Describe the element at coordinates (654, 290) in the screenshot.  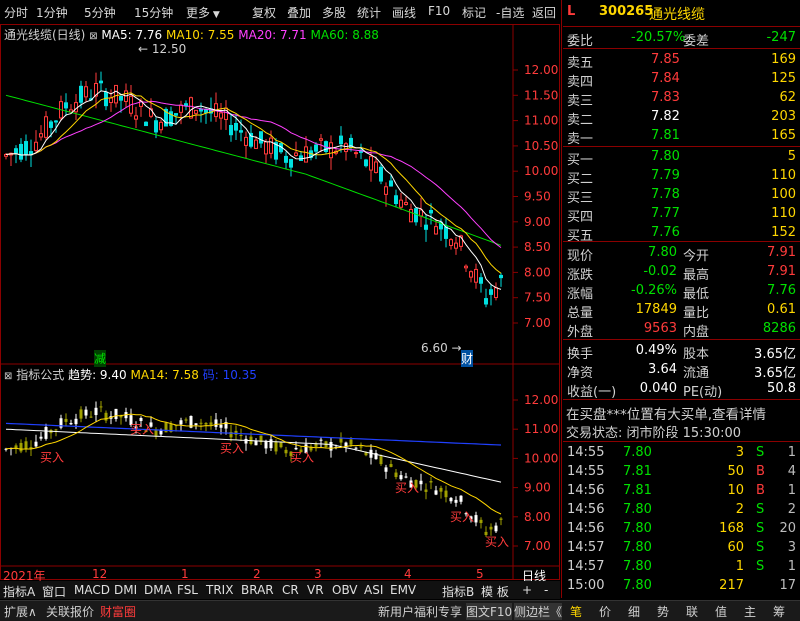
I see `stat-value: -0.26%` at that location.